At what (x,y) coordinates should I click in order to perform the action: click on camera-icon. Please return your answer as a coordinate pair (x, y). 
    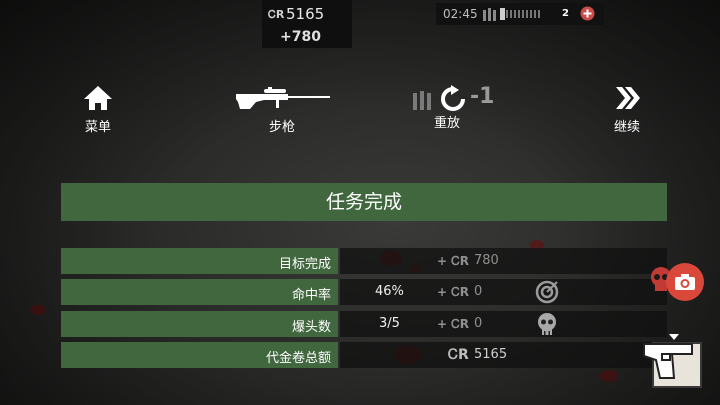
    Looking at the image, I should click on (685, 282).